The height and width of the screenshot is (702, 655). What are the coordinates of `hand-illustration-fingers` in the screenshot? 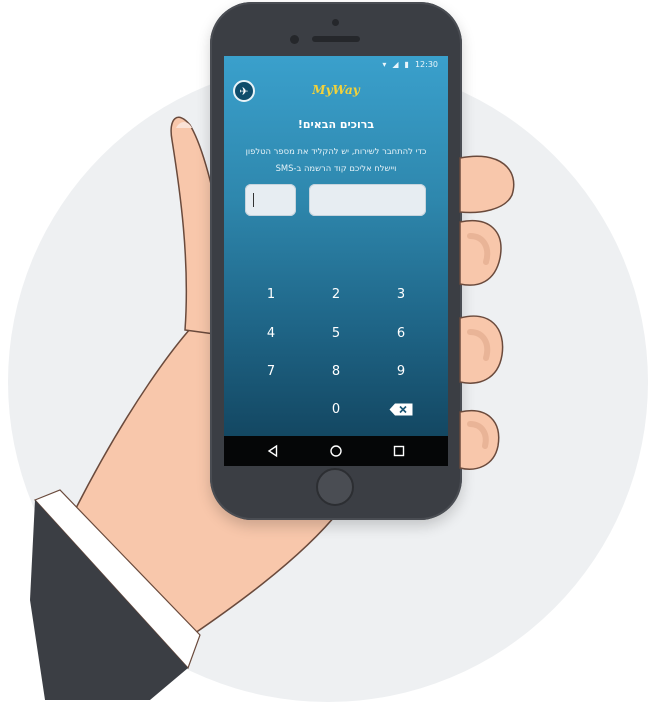 It's located at (487, 312).